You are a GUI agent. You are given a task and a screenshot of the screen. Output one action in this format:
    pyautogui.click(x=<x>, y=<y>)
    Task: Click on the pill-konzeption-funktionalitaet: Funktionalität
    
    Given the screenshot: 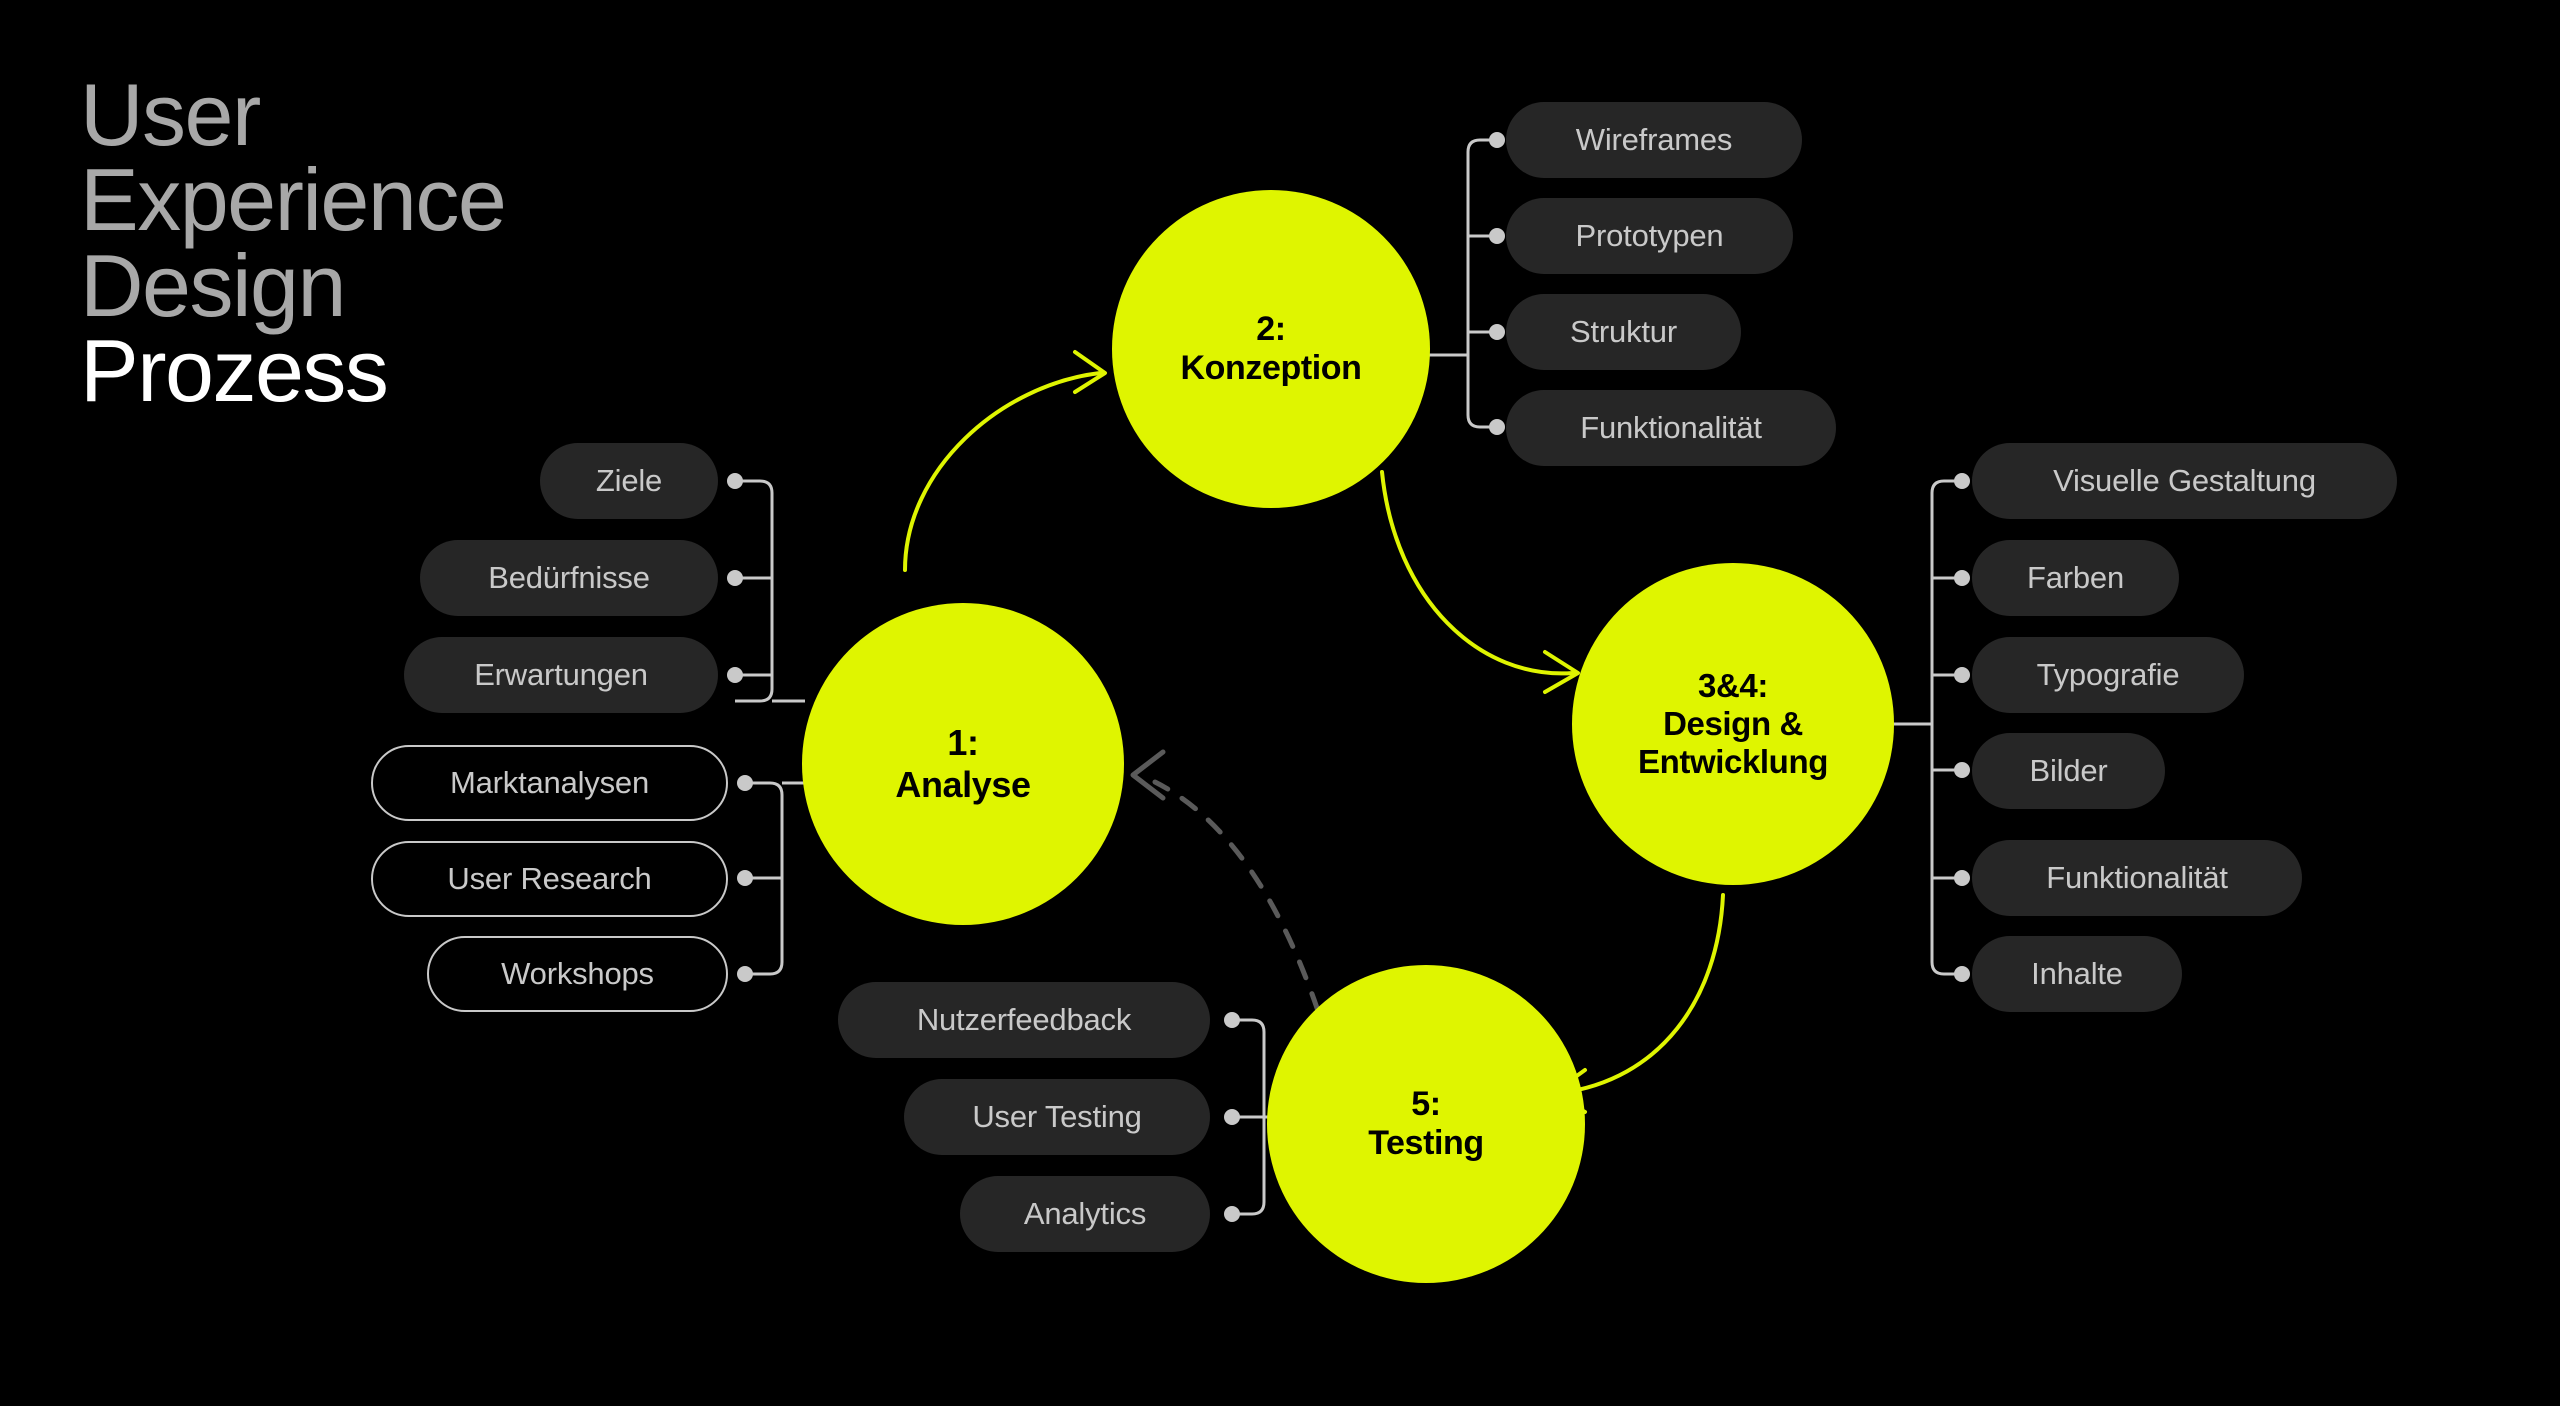 What is the action you would take?
    pyautogui.click(x=1671, y=428)
    